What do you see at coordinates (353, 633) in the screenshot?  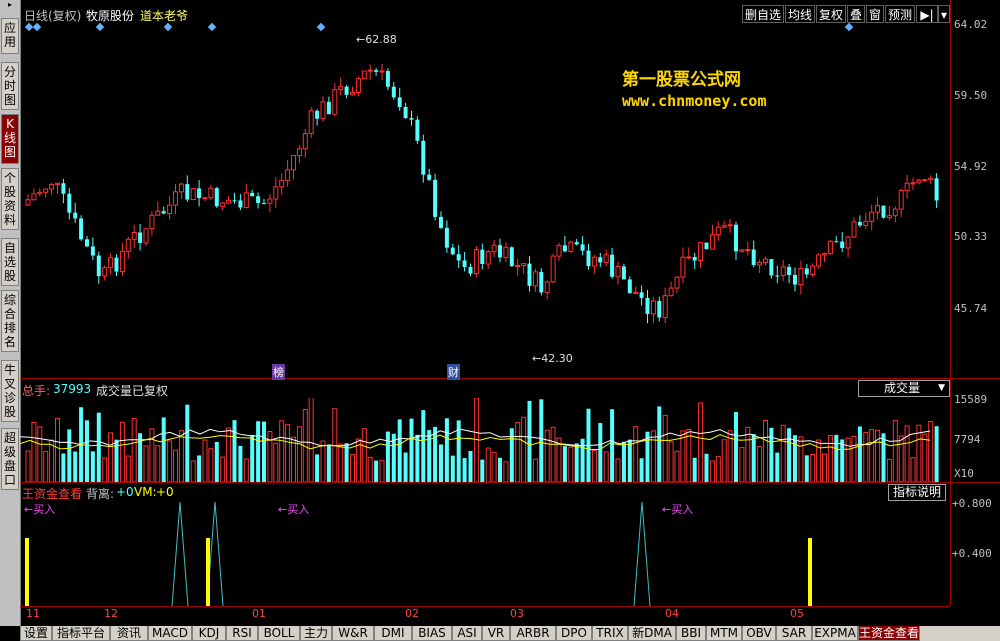 I see `indicator-tab: W&R` at bounding box center [353, 633].